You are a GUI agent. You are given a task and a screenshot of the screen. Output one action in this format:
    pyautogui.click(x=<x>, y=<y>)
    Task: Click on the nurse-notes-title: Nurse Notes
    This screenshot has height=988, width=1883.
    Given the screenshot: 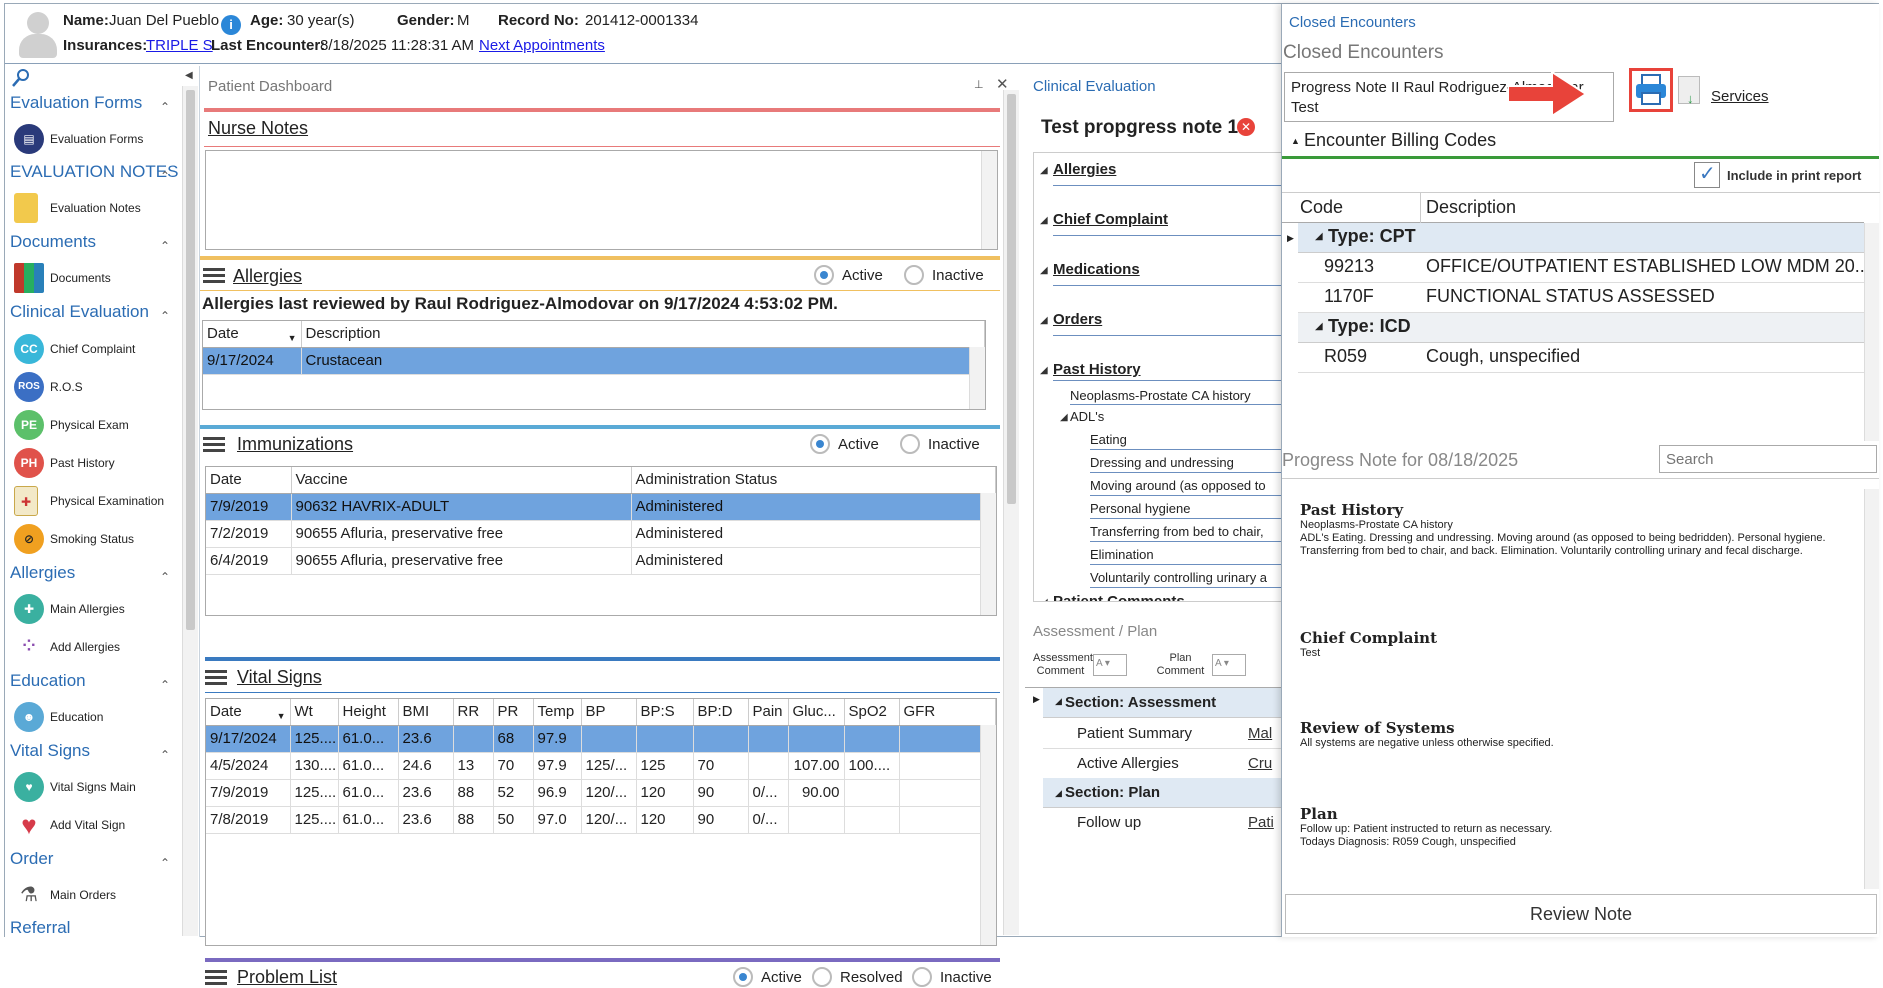 What is the action you would take?
    pyautogui.click(x=258, y=128)
    